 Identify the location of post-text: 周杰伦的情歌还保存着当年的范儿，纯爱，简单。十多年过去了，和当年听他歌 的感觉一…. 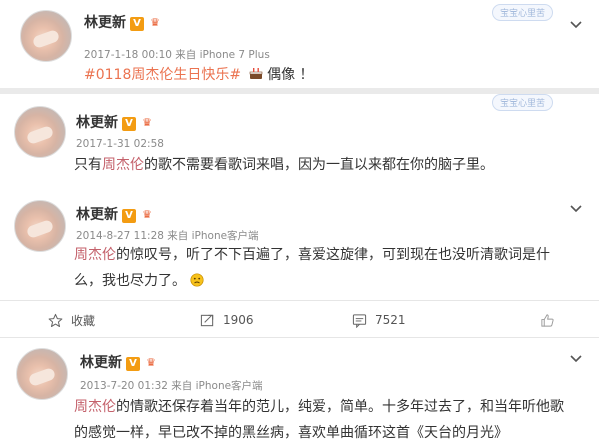
(332, 420).